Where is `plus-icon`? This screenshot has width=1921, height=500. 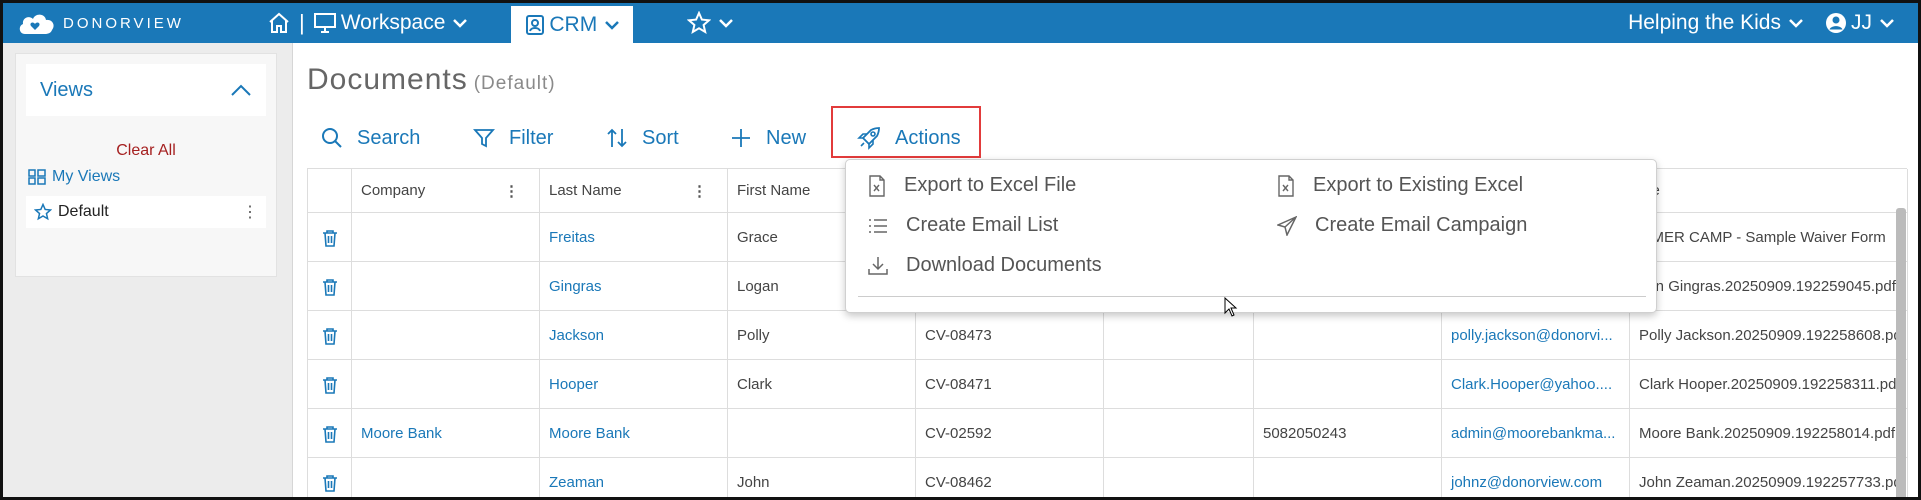
plus-icon is located at coordinates (741, 138).